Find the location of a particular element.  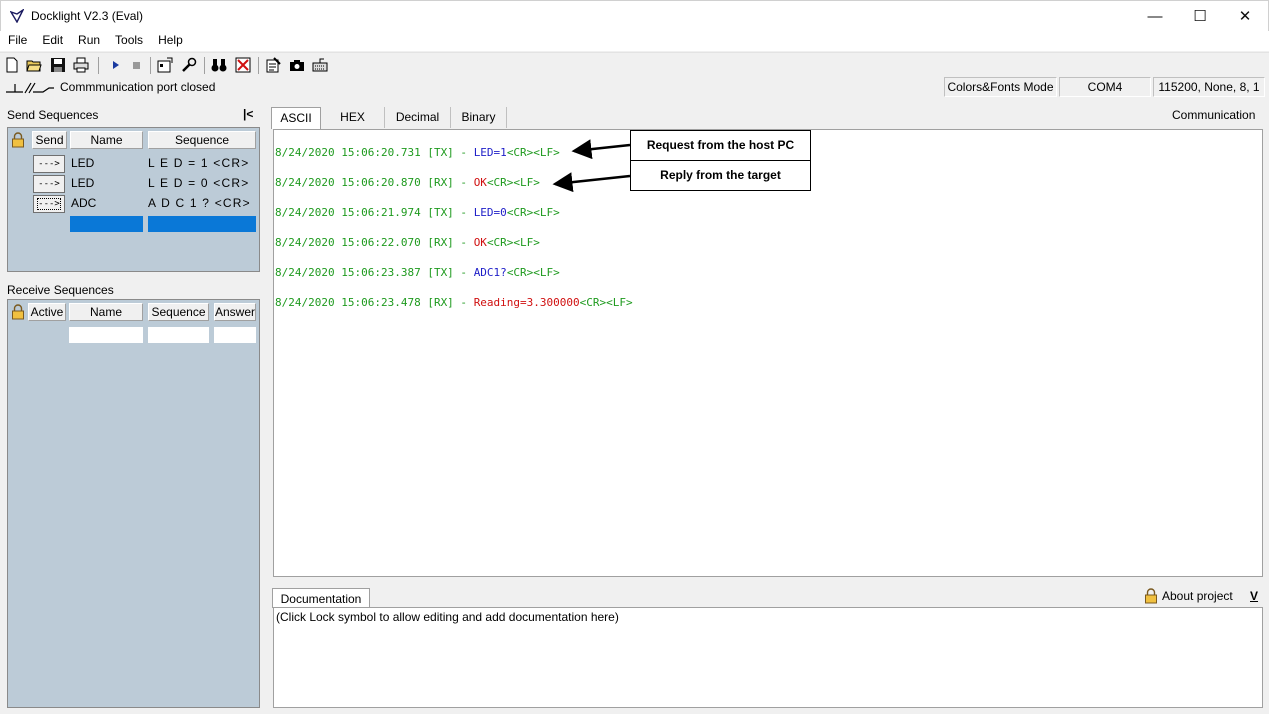

edit-log-icon is located at coordinates (273, 65).